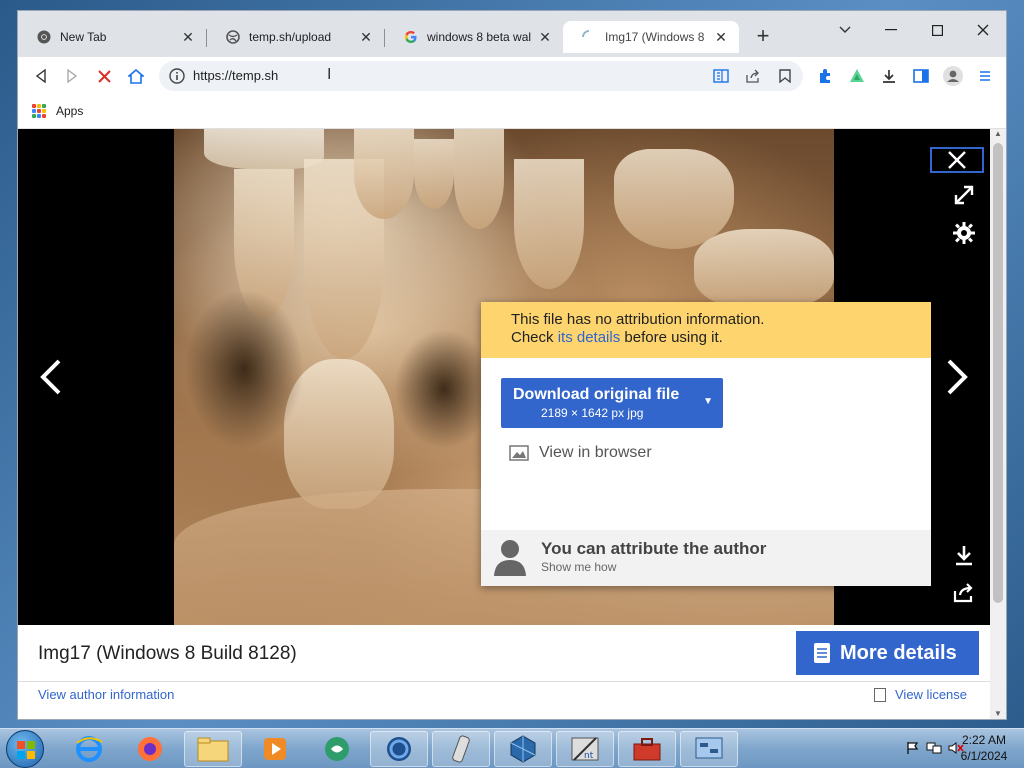 The image size is (1024, 768). Describe the element at coordinates (785, 76) in the screenshot. I see `bookmark-icon` at that location.